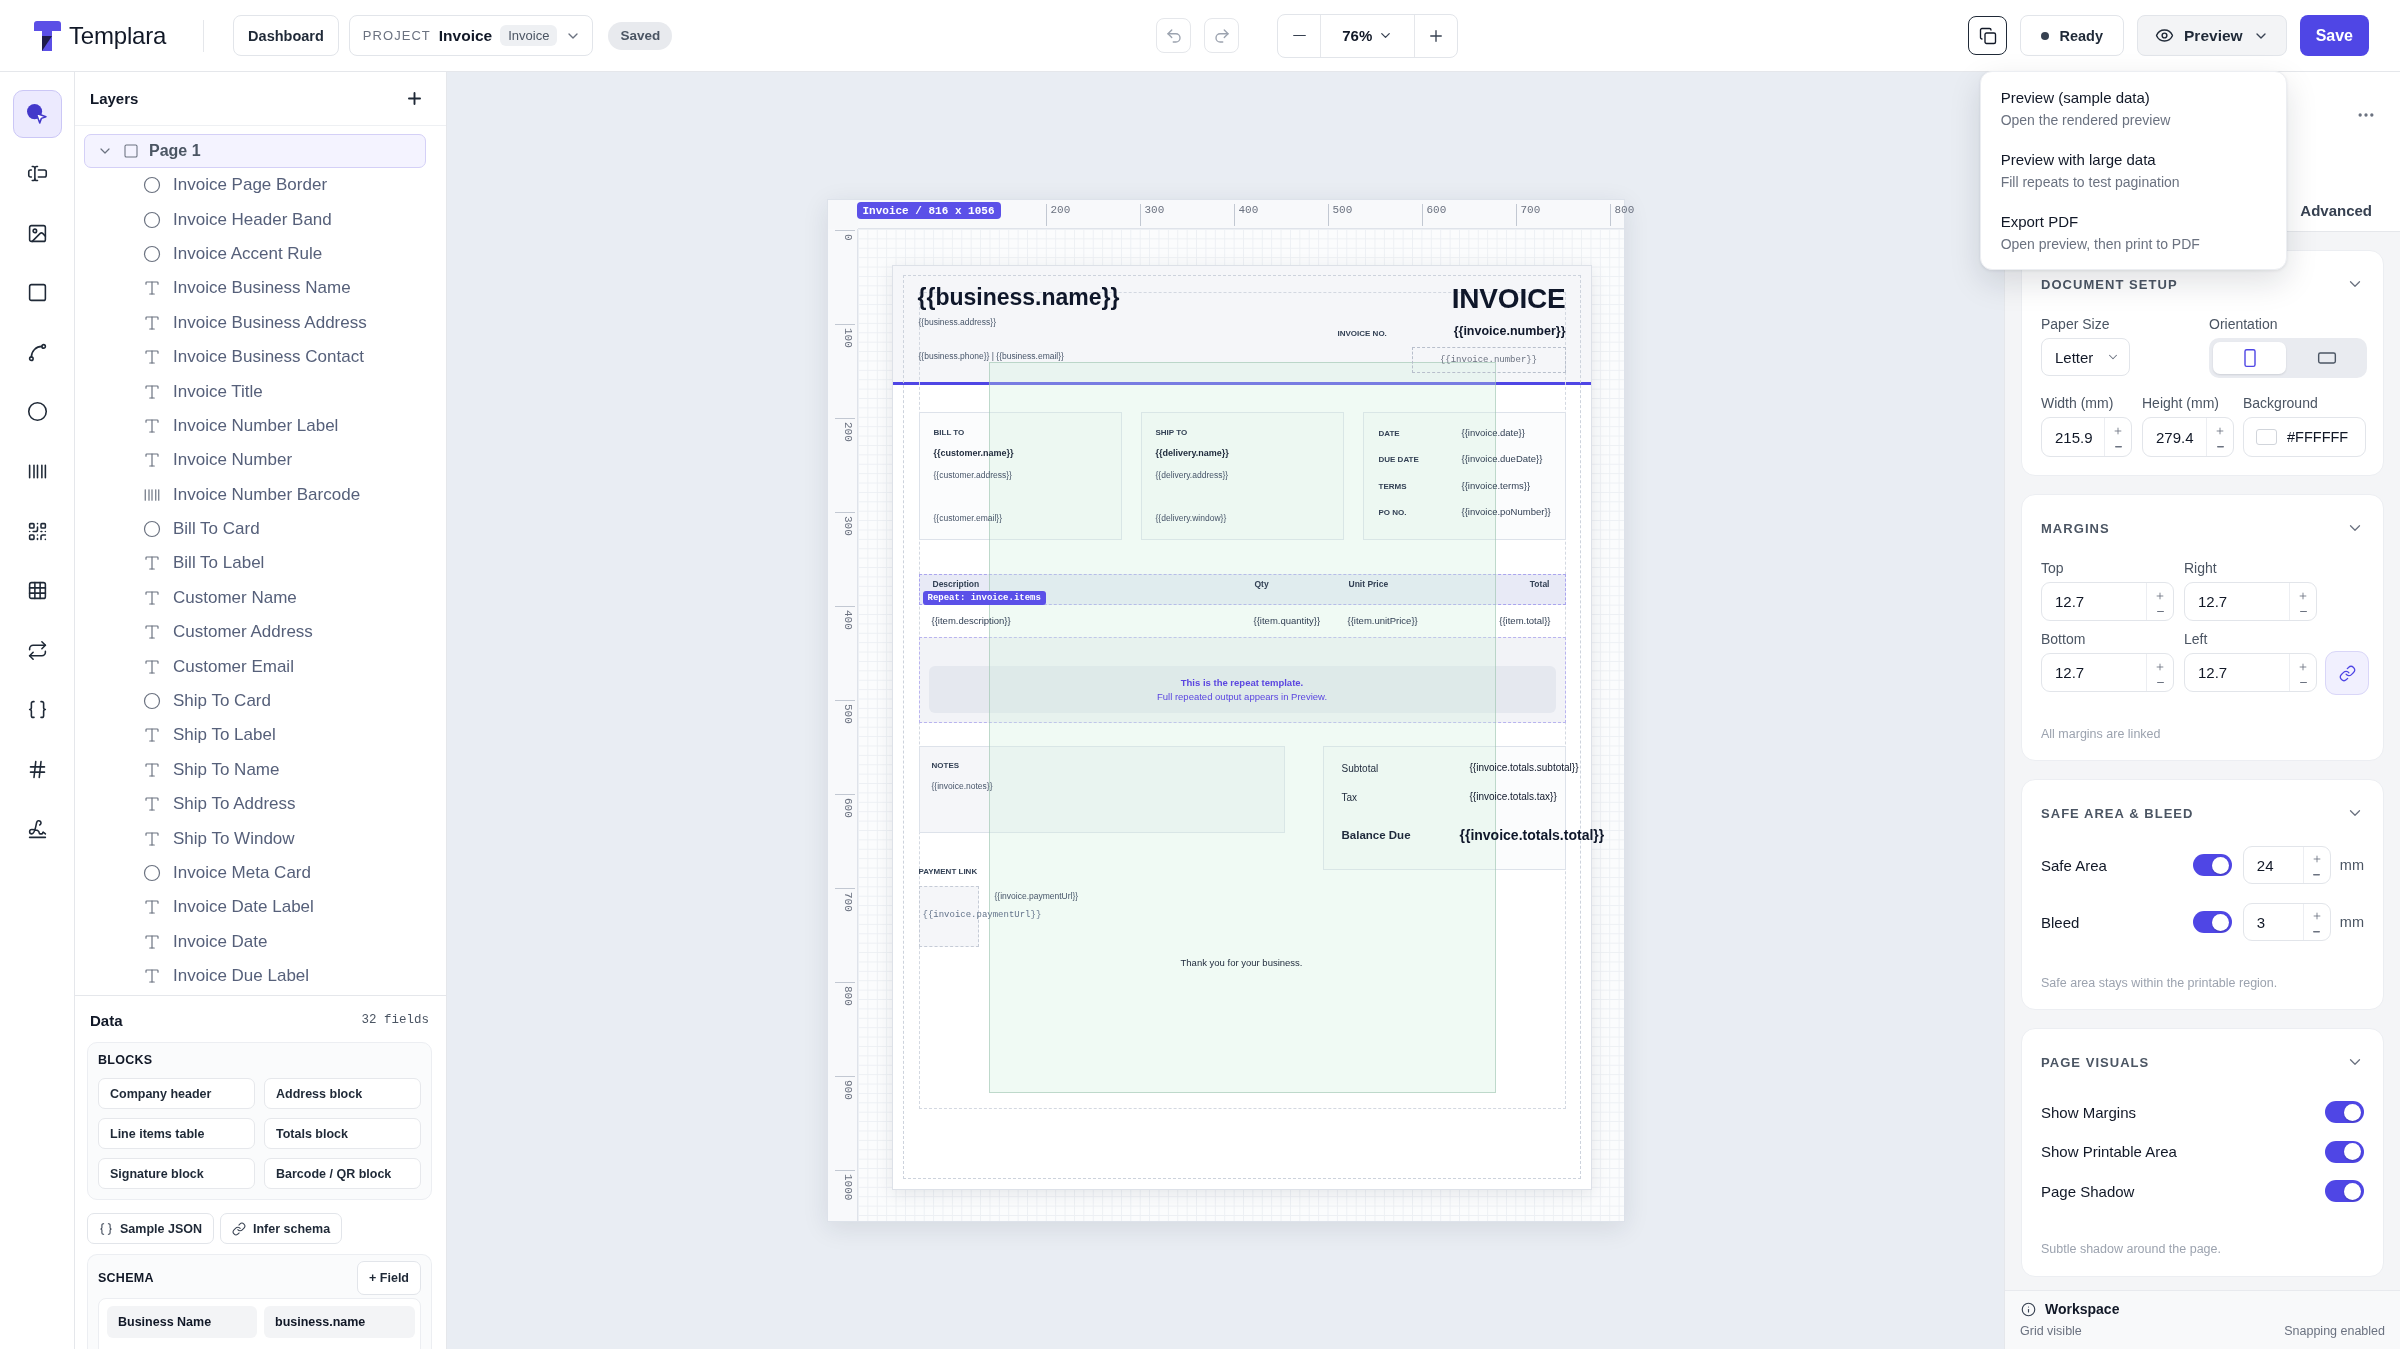  I want to click on number-input: 3, so click(2286, 922).